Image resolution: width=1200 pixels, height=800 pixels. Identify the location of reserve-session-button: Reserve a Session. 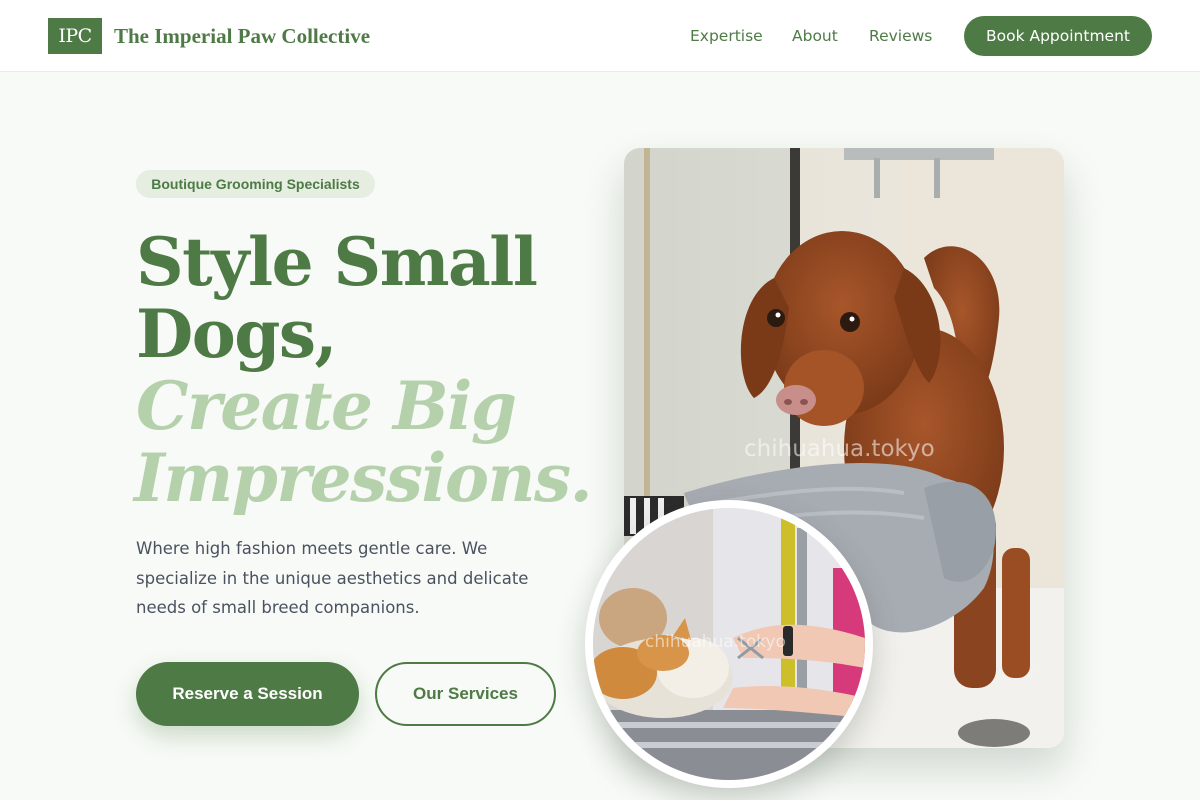
(247, 694).